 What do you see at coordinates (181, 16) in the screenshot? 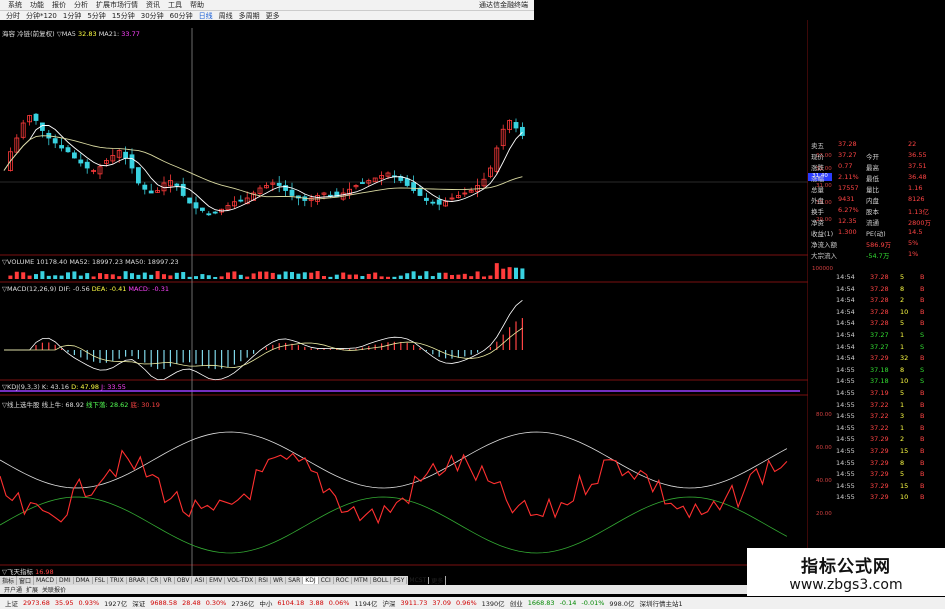
I see `period-tab-6: 60分钟` at bounding box center [181, 16].